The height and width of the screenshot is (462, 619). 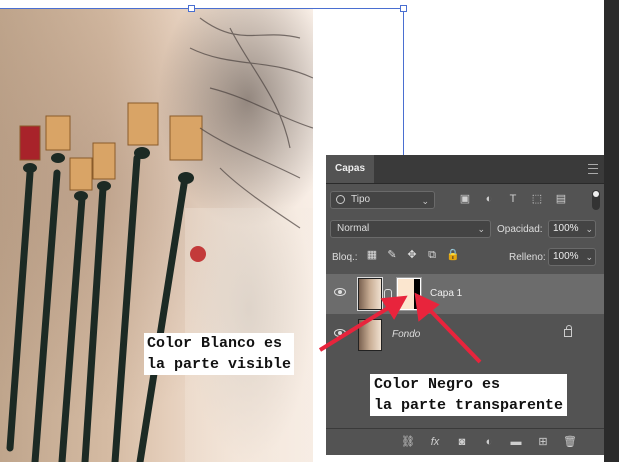 What do you see at coordinates (516, 442) in the screenshot?
I see `group-folder-icon: ▬` at bounding box center [516, 442].